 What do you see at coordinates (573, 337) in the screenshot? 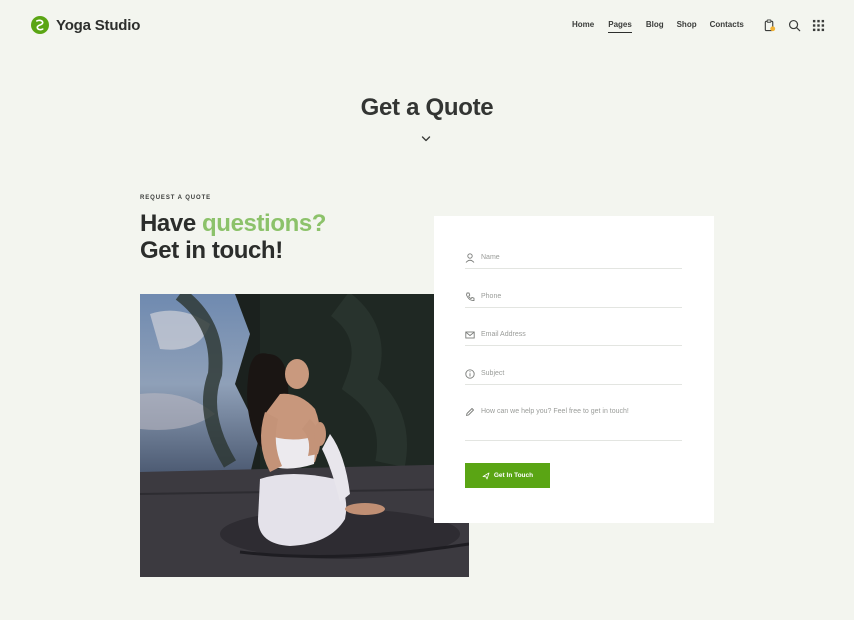
I see `email-field: Email Address` at bounding box center [573, 337].